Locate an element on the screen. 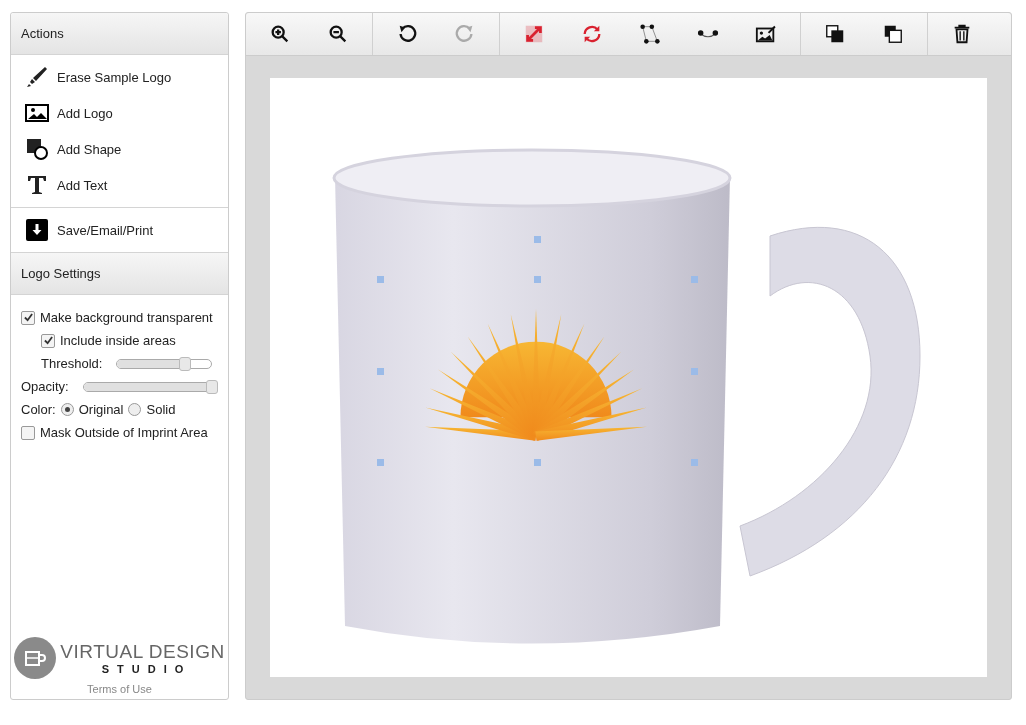 This screenshot has height=725, width=1026. checkbox-label: Make background transparent is located at coordinates (126, 317).